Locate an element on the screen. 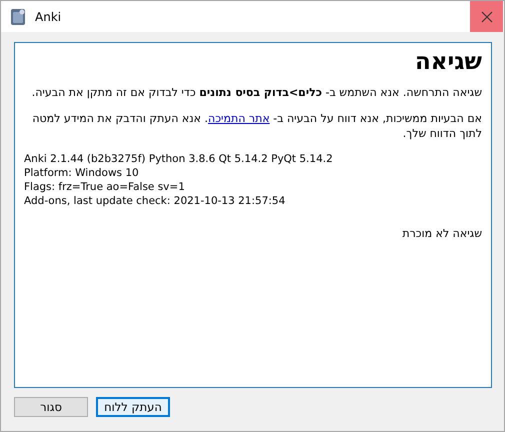 The height and width of the screenshot is (432, 505). dialog-button: העתק ללוח is located at coordinates (133, 407).